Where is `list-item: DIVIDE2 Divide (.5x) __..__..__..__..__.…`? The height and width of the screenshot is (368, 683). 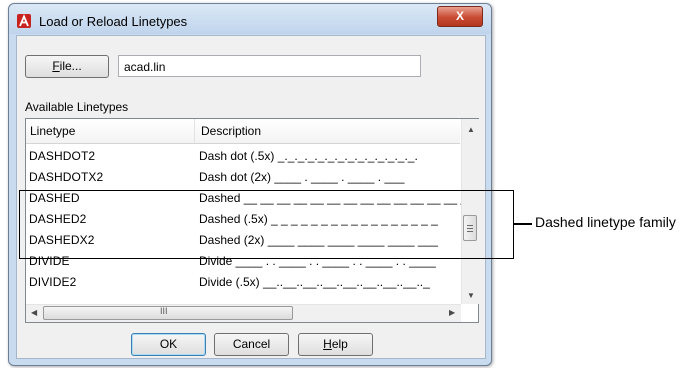 list-item: DIVIDE2 Divide (.5x) __..__..__..__..__.… is located at coordinates (243, 282).